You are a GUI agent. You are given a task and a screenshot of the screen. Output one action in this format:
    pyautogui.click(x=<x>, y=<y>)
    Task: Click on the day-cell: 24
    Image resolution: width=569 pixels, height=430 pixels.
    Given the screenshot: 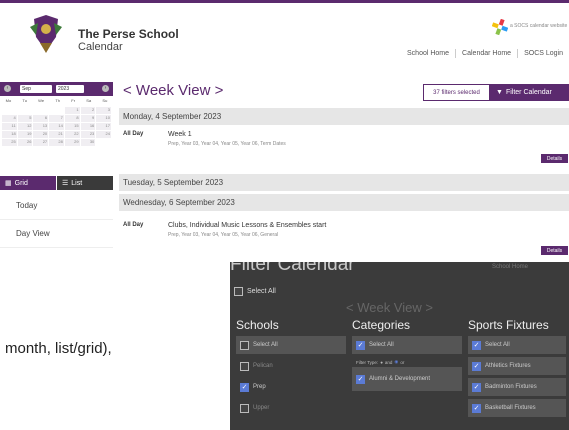 What is the action you would take?
    pyautogui.click(x=103, y=134)
    